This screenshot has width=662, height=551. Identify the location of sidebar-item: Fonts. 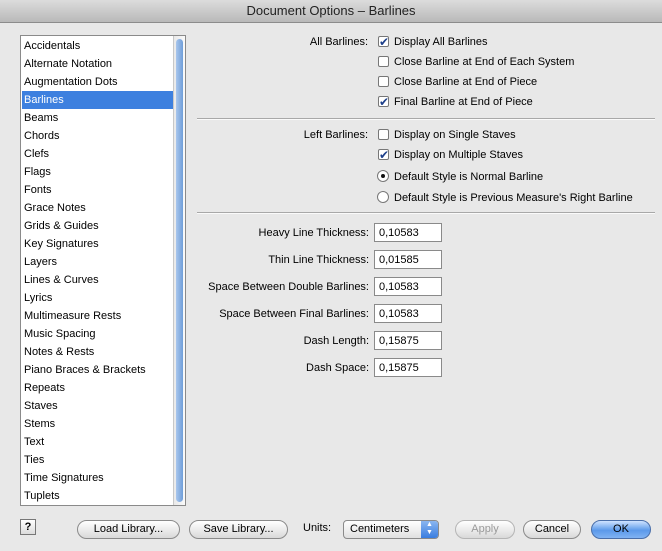
(97, 190).